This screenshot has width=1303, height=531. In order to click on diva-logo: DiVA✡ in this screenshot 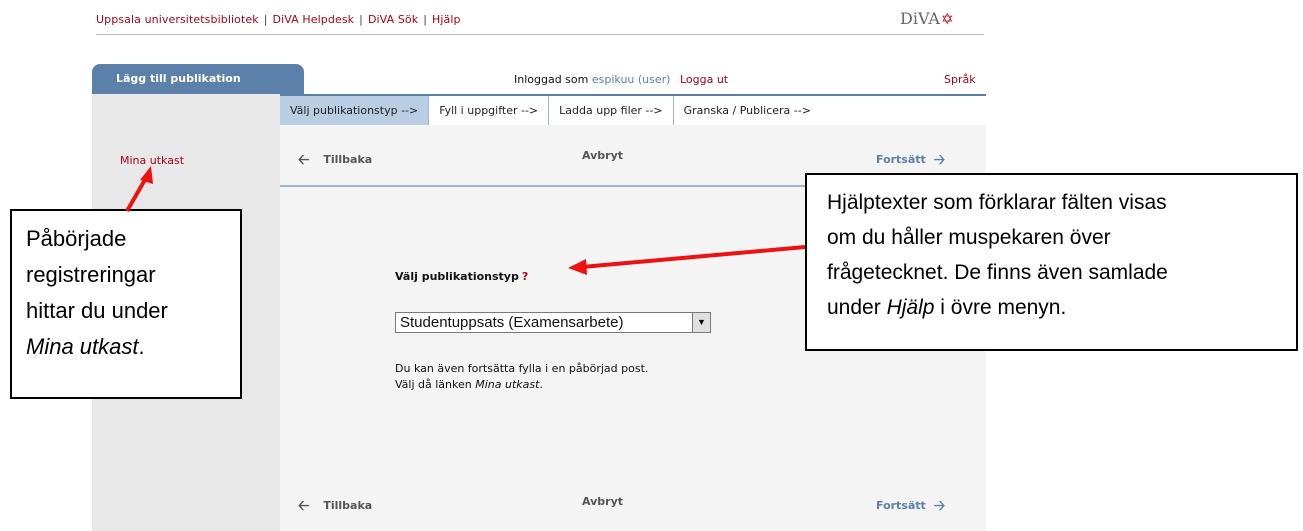, I will do `click(927, 18)`.